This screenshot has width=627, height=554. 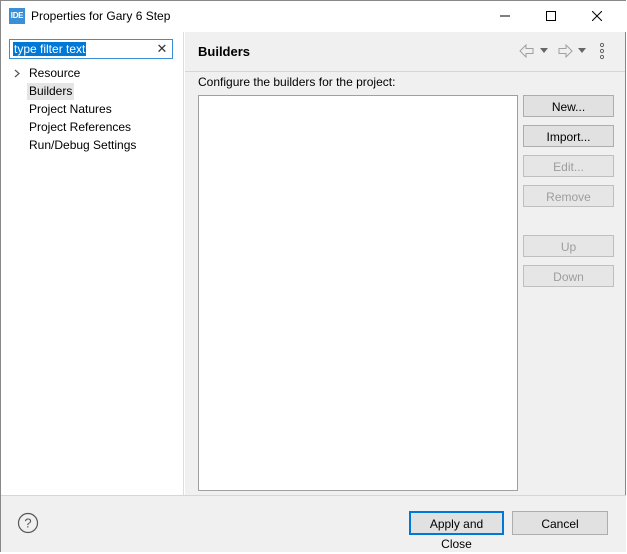 What do you see at coordinates (17, 16) in the screenshot?
I see `ide-app-icon: IDE` at bounding box center [17, 16].